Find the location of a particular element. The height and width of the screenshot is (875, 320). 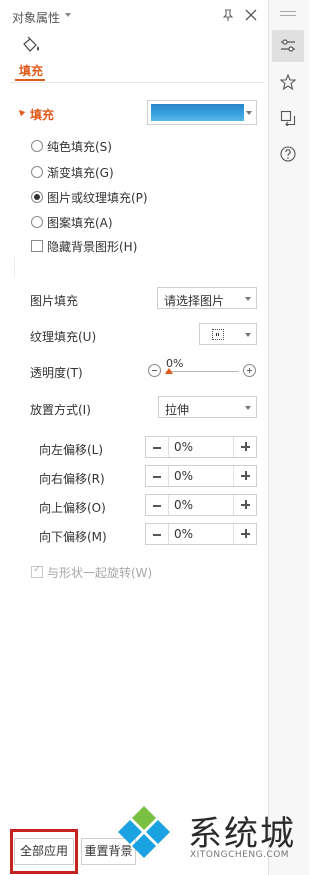

help-icon is located at coordinates (288, 154).